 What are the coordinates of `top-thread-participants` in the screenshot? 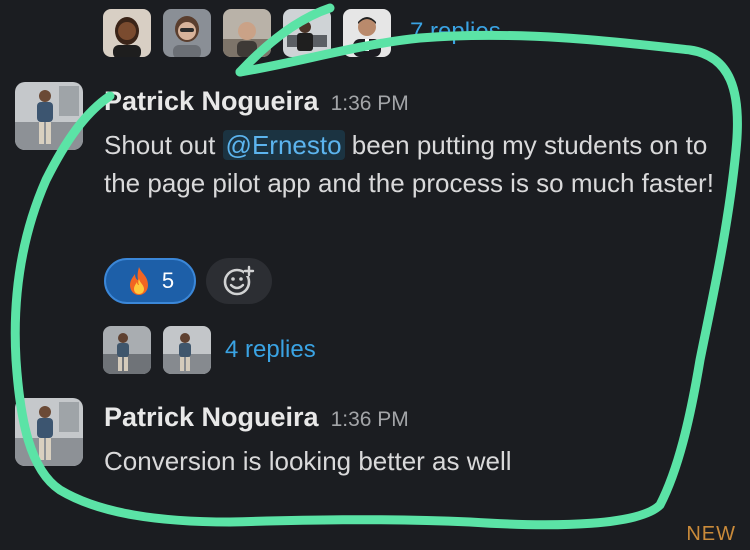 It's located at (247, 33).